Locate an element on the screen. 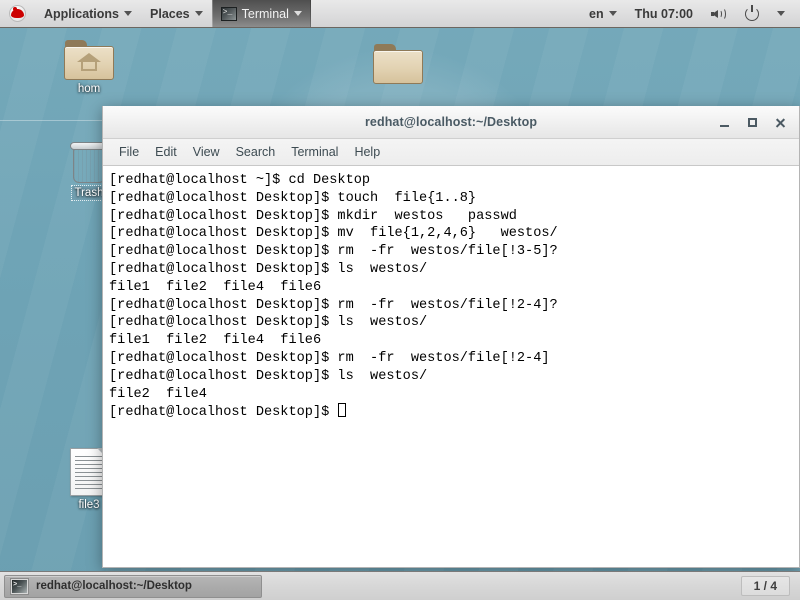 The image size is (800, 600). volume-button is located at coordinates (719, 13).